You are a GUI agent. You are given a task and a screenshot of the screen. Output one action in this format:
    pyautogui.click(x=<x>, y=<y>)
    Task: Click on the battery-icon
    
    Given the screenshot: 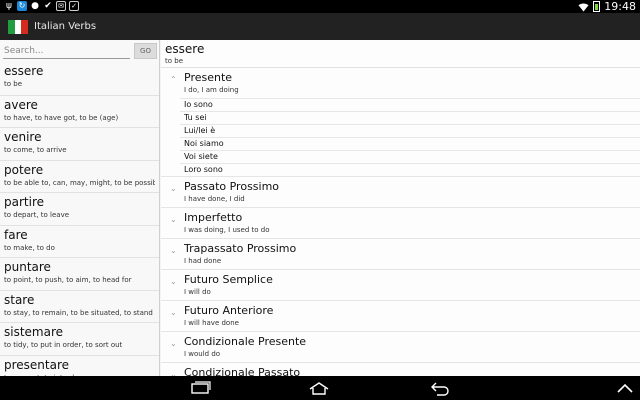 What is the action you would take?
    pyautogui.click(x=597, y=6)
    